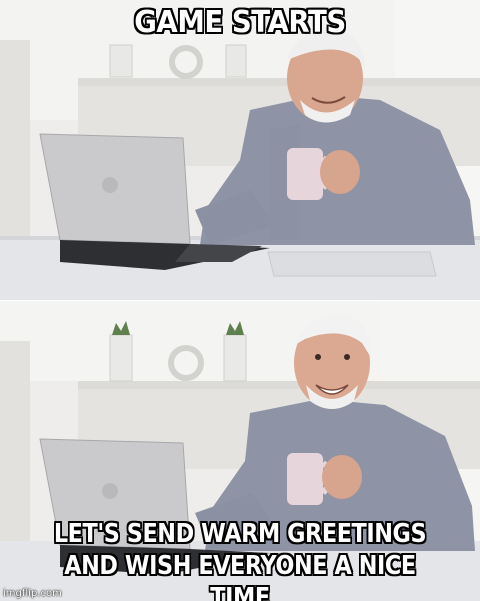  I want to click on bottom-caption-line-1: LET'S SEND WARM GREETINGS, so click(240, 534).